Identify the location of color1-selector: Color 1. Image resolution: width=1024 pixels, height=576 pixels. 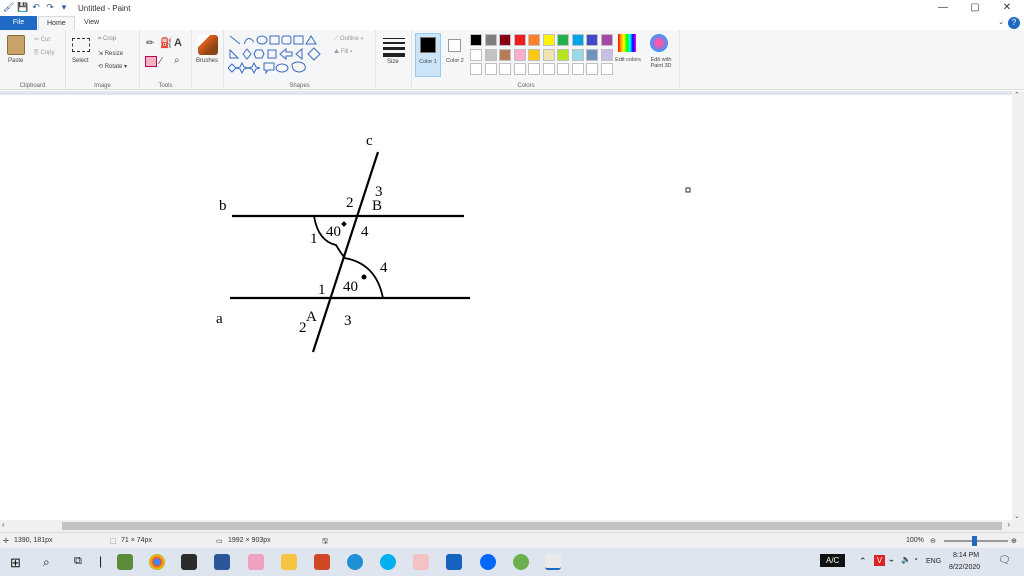
(428, 55).